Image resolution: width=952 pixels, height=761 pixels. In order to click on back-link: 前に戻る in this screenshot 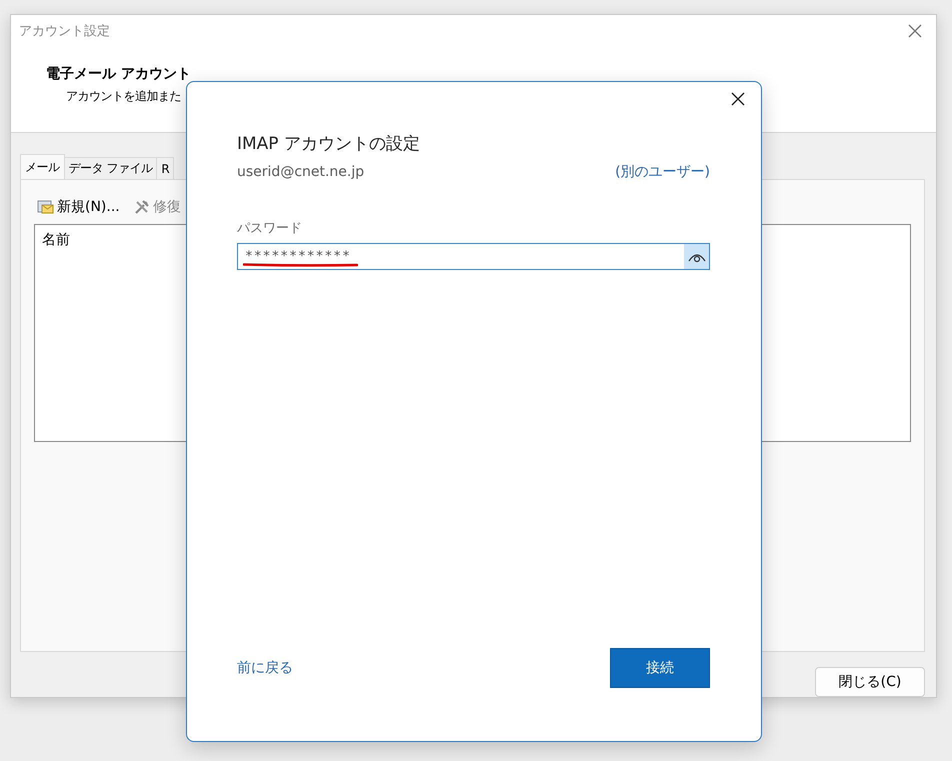, I will do `click(265, 668)`.